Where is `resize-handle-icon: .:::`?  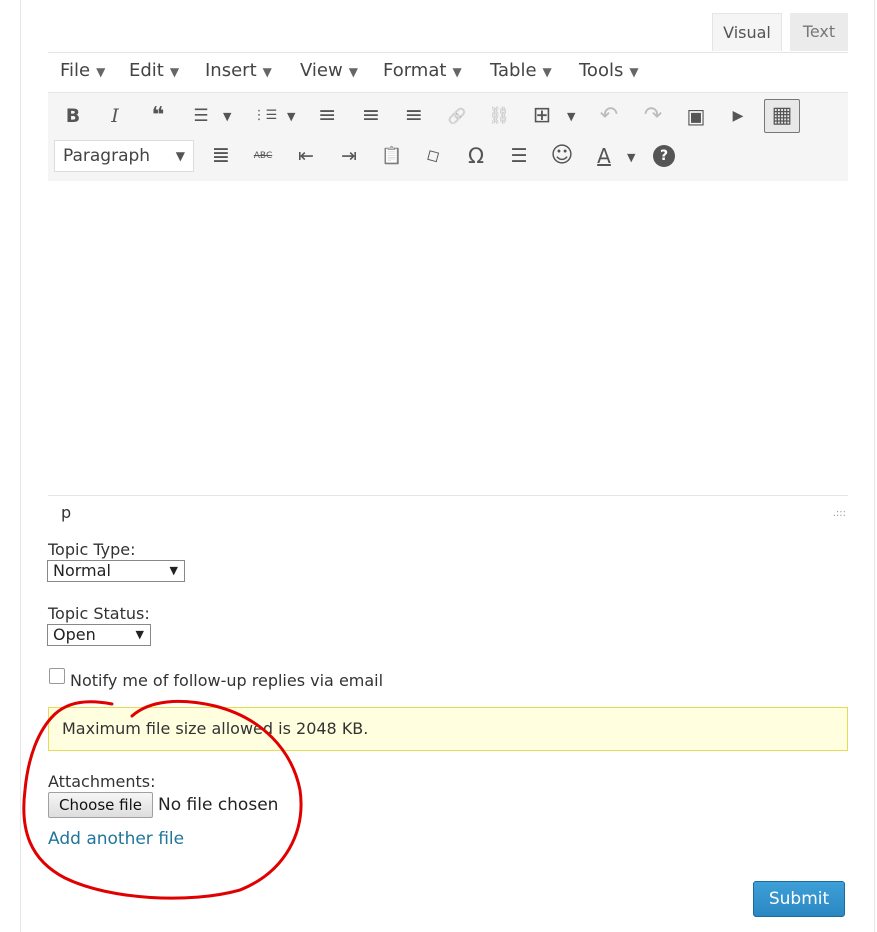
resize-handle-icon: .::: is located at coordinates (839, 513).